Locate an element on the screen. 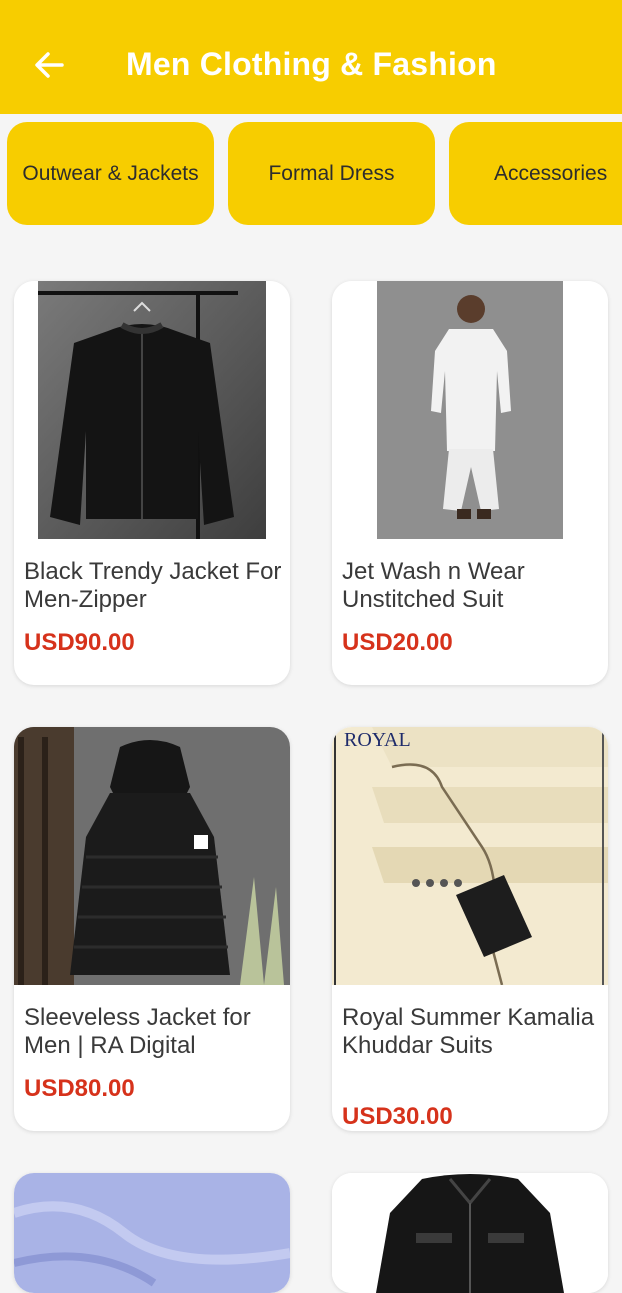 Image resolution: width=622 pixels, height=1293 pixels. product-price: USD80.00 is located at coordinates (79, 1088).